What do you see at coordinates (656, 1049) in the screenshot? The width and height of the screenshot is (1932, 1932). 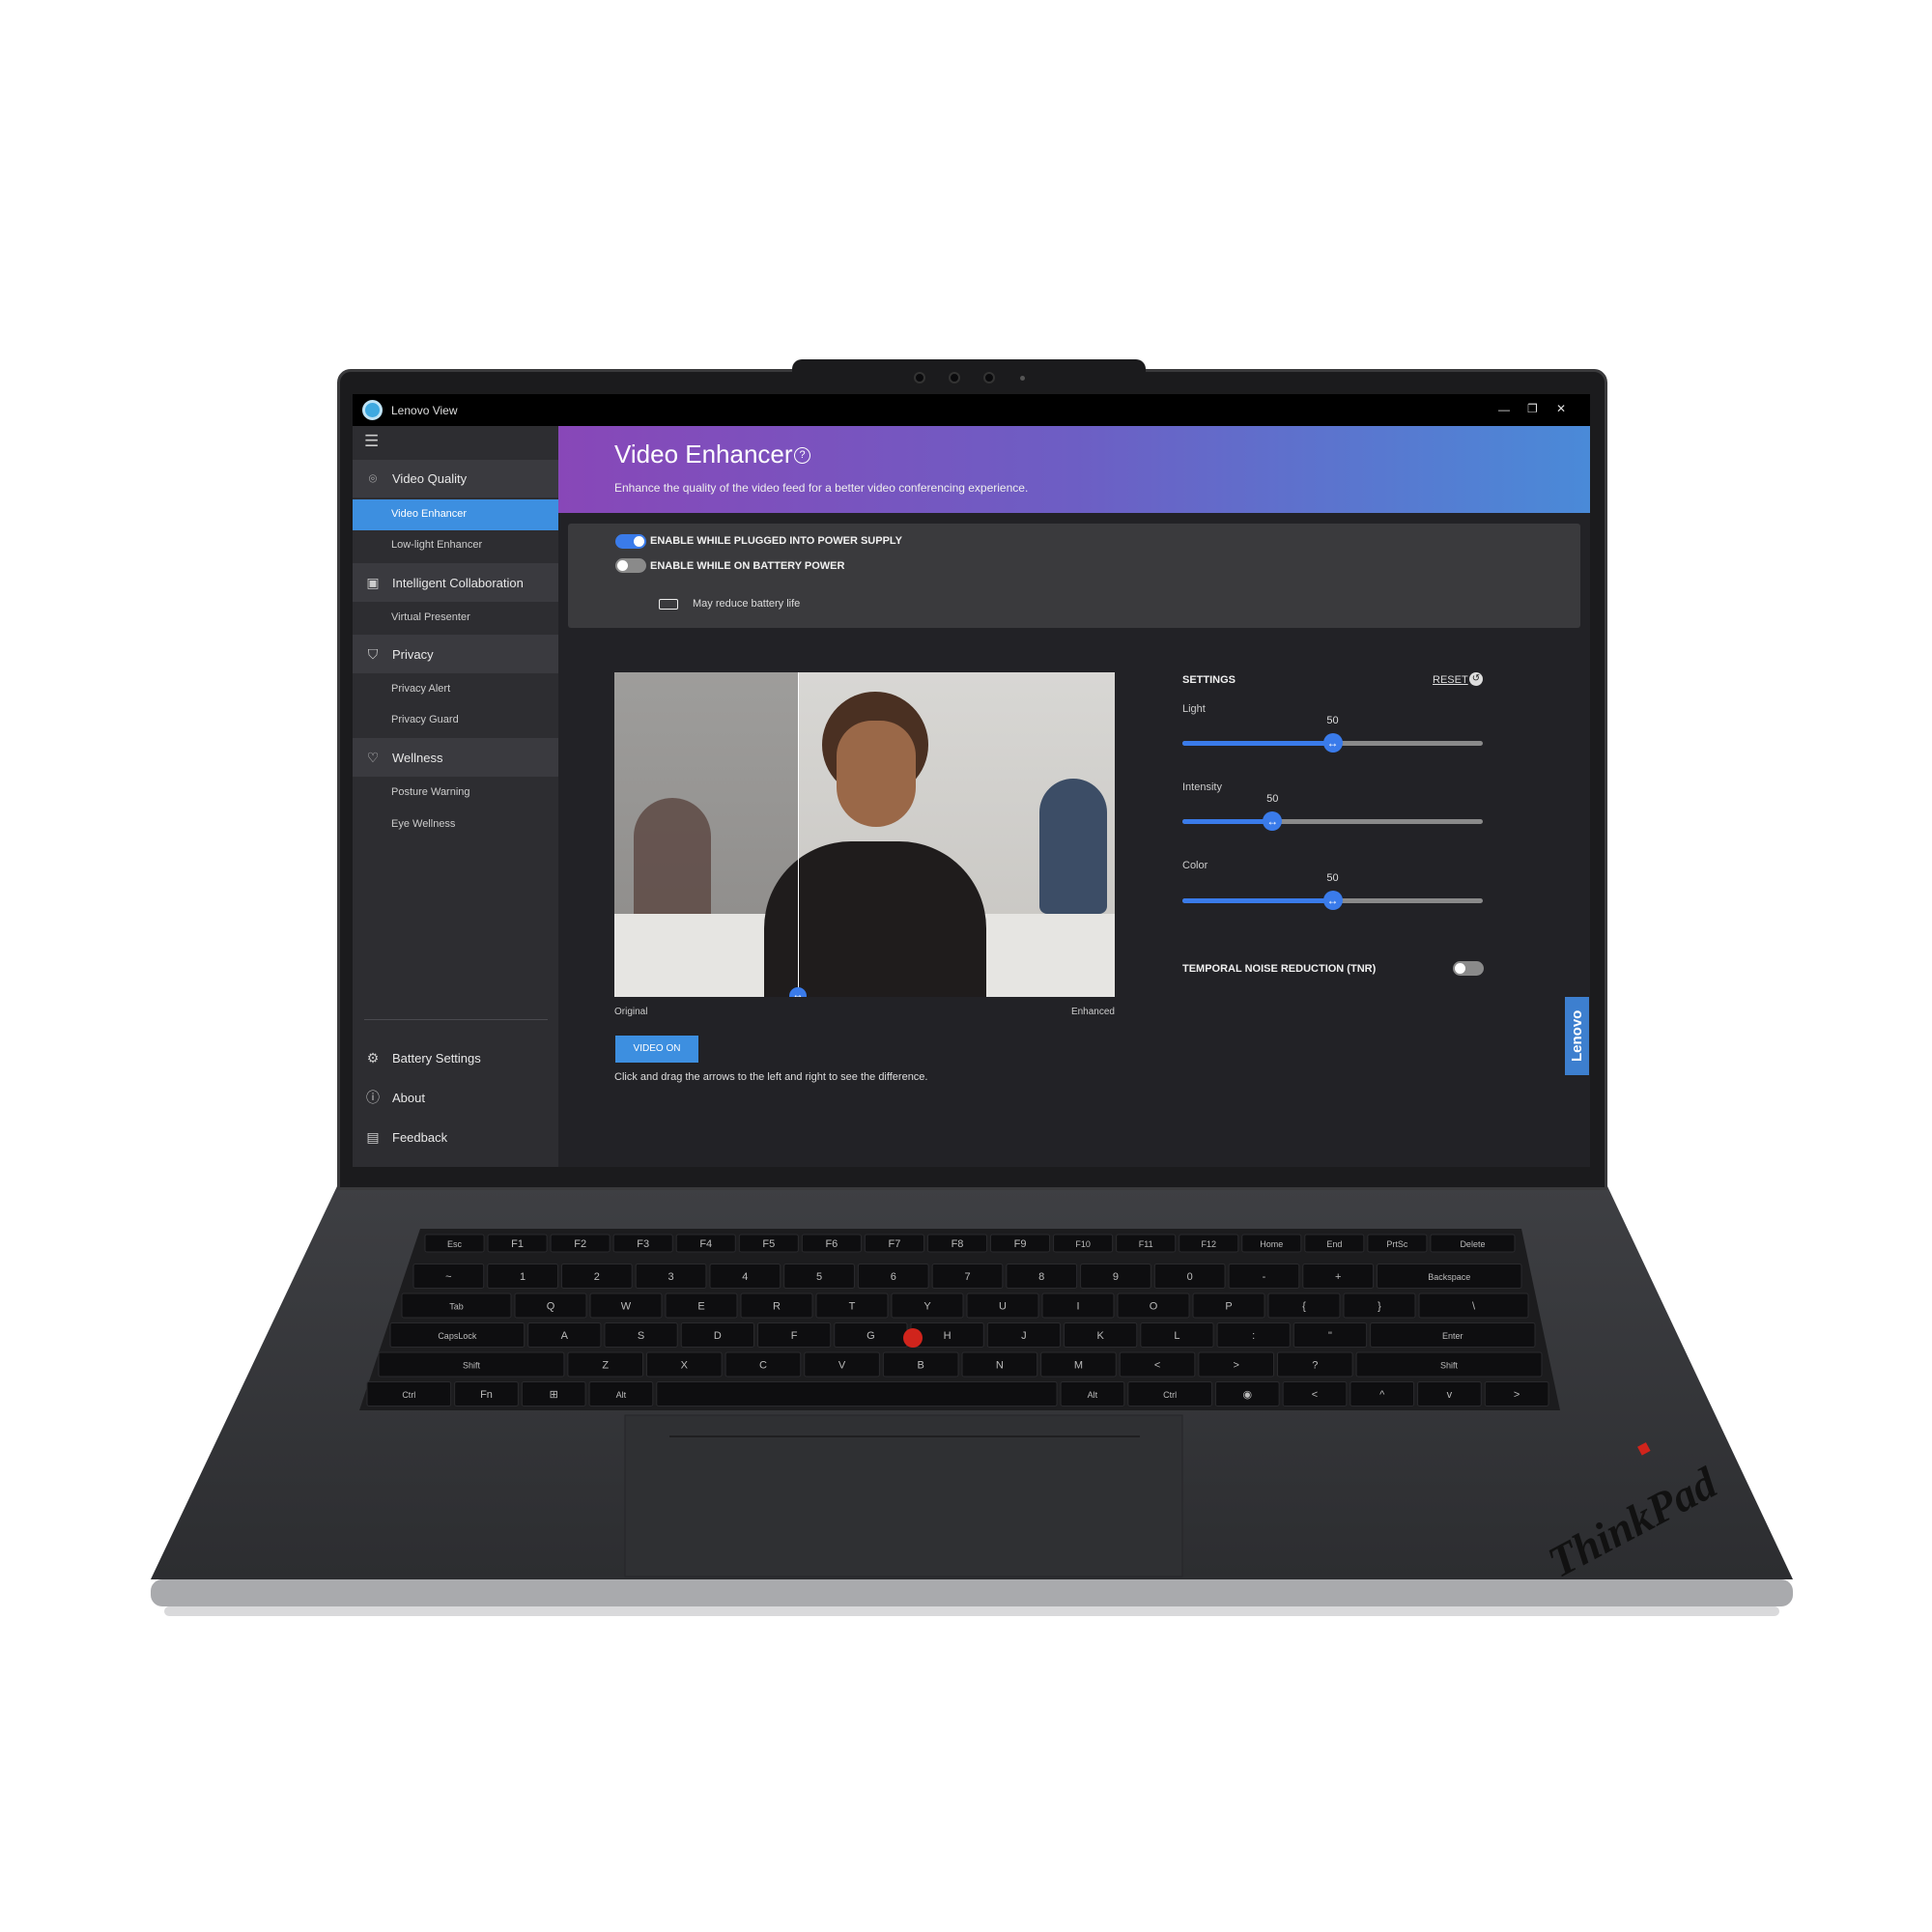 I see `video-on-button: VIDEO ON` at bounding box center [656, 1049].